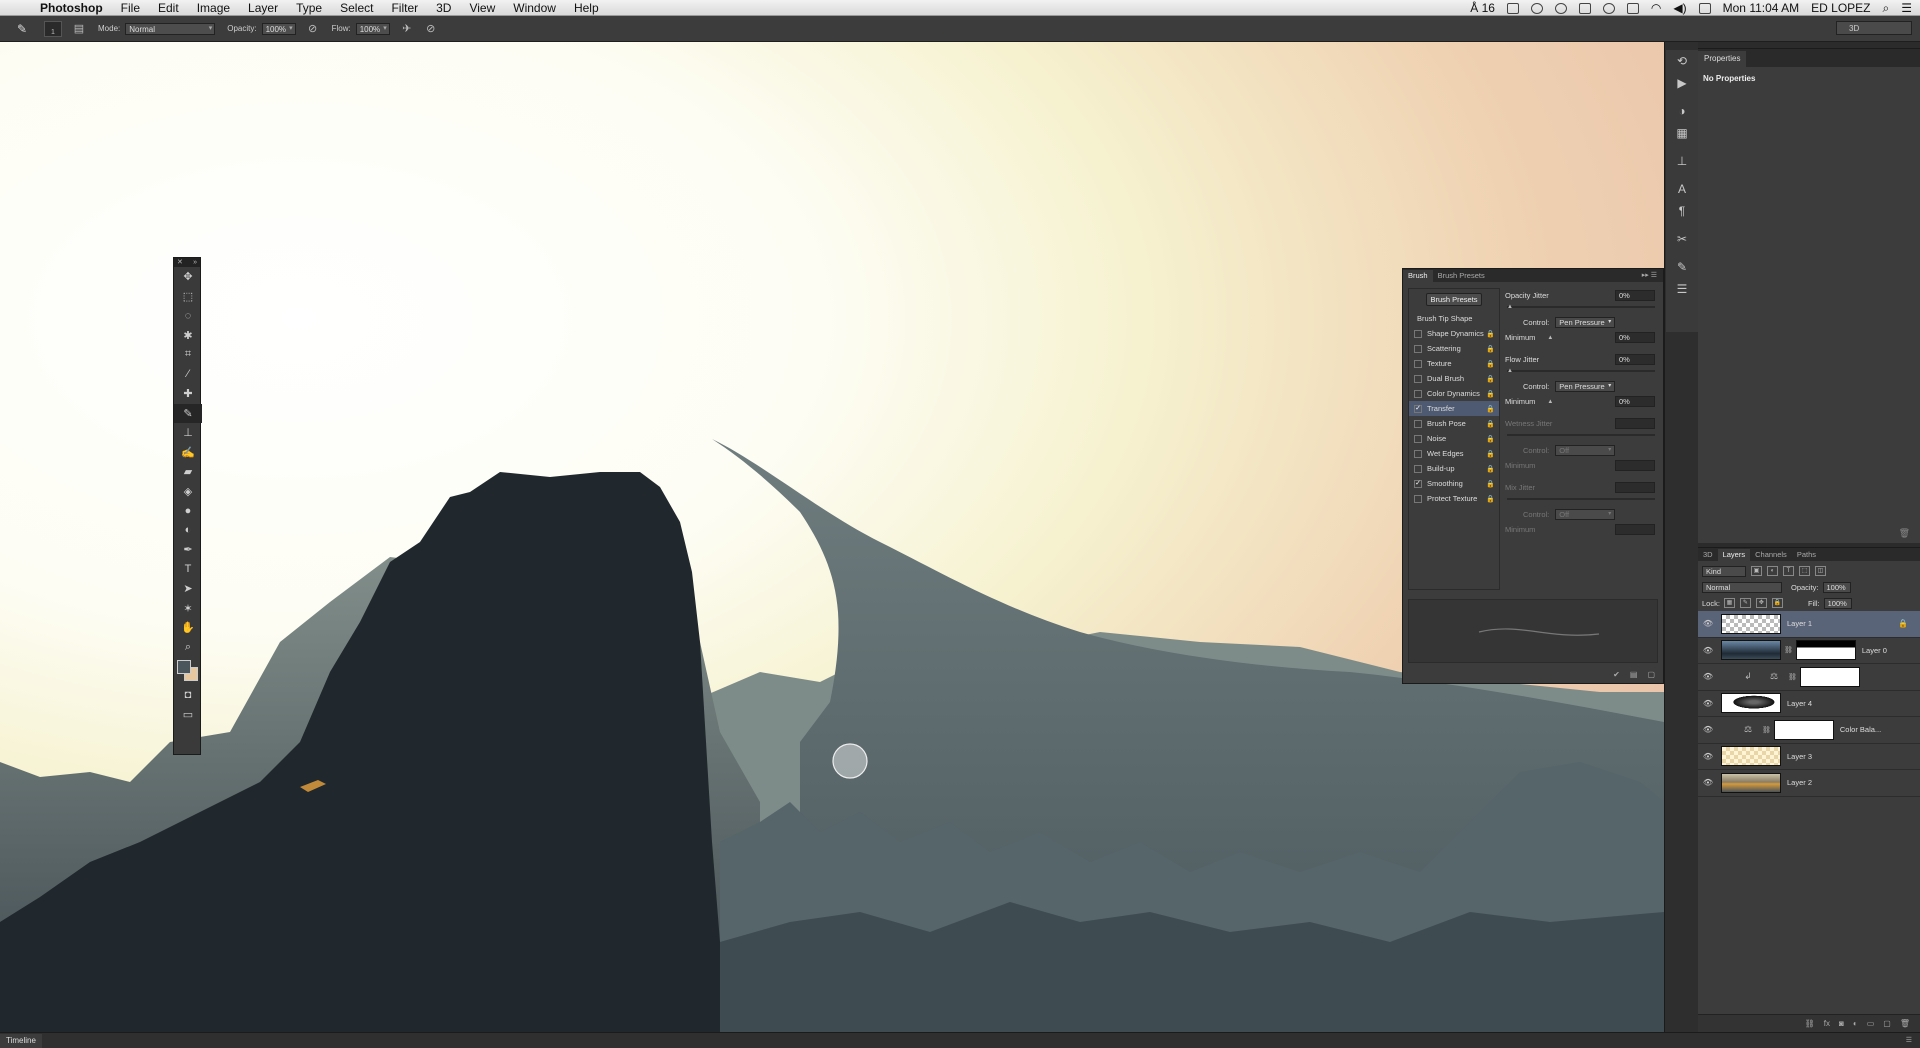  What do you see at coordinates (1651, 674) in the screenshot?
I see `create-new-brush-icon: ▢` at bounding box center [1651, 674].